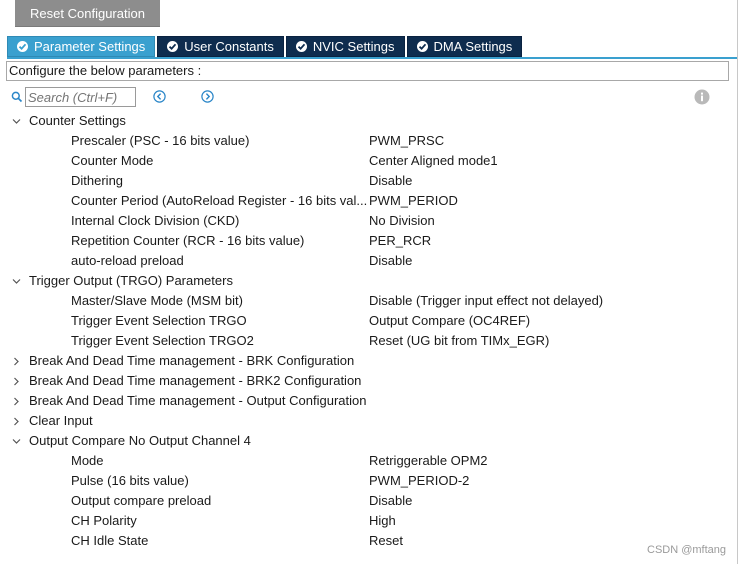  Describe the element at coordinates (702, 97) in the screenshot. I see `info-icon` at that location.